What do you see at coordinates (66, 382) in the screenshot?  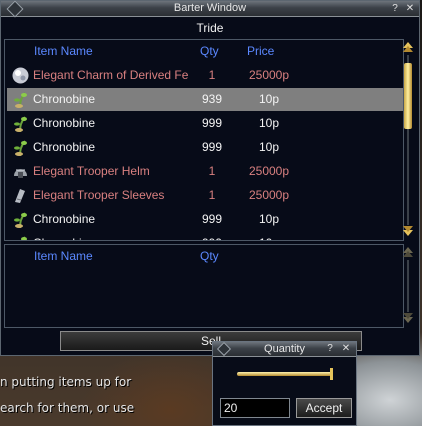 I see `chat-text-line: n putting items up for` at bounding box center [66, 382].